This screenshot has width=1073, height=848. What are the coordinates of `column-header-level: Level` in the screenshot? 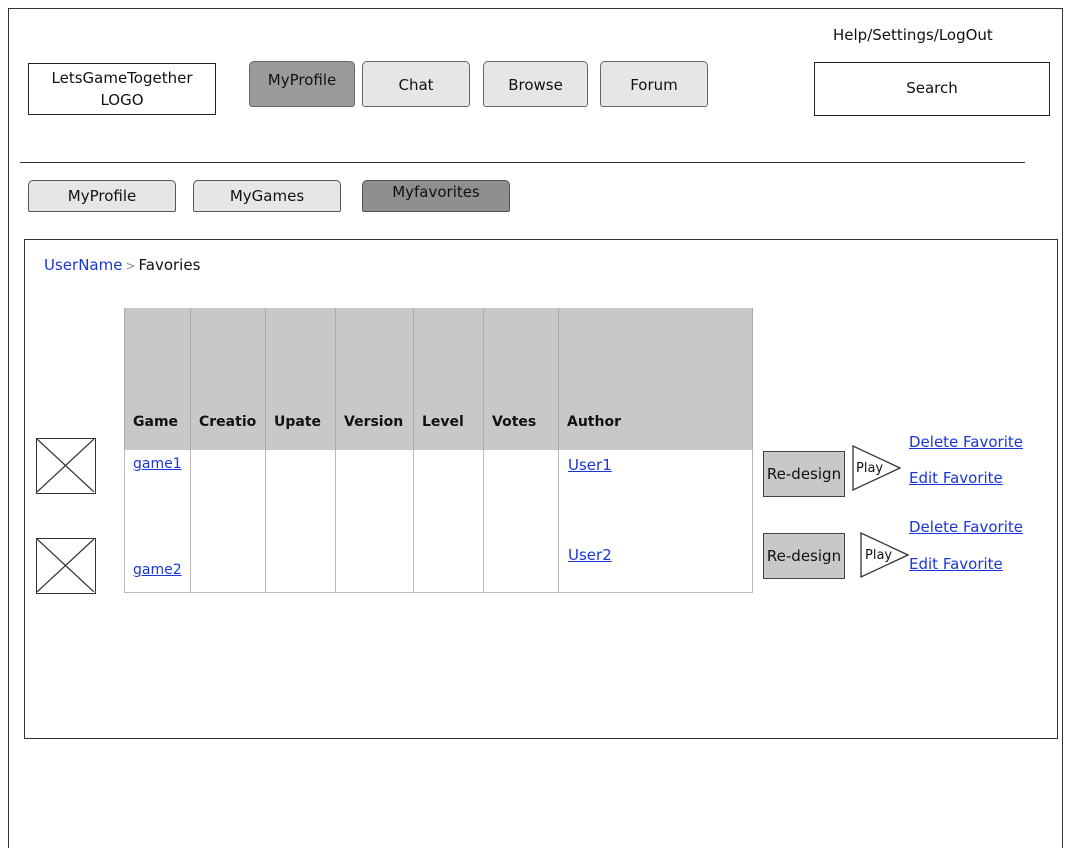 It's located at (448, 379).